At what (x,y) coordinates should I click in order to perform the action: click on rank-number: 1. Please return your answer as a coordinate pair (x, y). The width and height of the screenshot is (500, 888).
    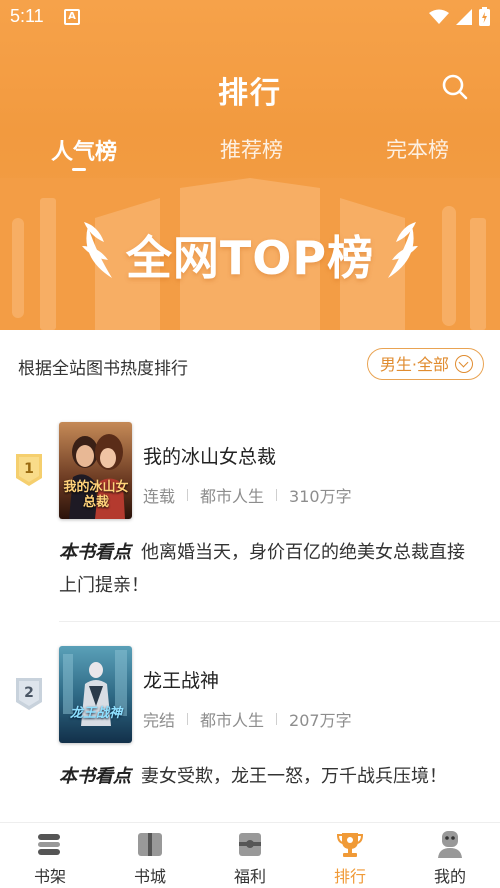
    Looking at the image, I should click on (29, 469).